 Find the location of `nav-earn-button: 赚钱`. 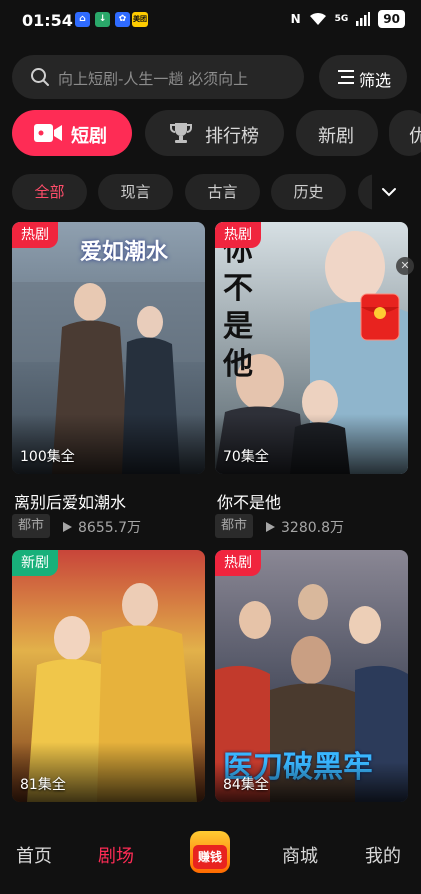

nav-earn-button: 赚钱 is located at coordinates (210, 852).